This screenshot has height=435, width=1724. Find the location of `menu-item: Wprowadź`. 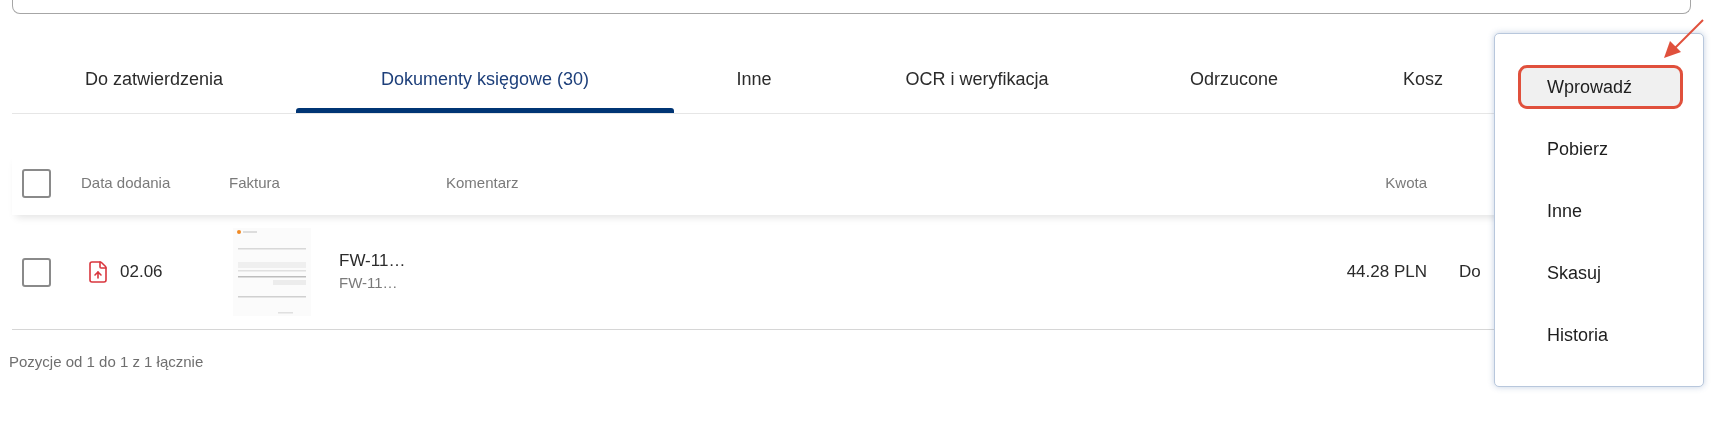

menu-item: Wprowadź is located at coordinates (1600, 87).